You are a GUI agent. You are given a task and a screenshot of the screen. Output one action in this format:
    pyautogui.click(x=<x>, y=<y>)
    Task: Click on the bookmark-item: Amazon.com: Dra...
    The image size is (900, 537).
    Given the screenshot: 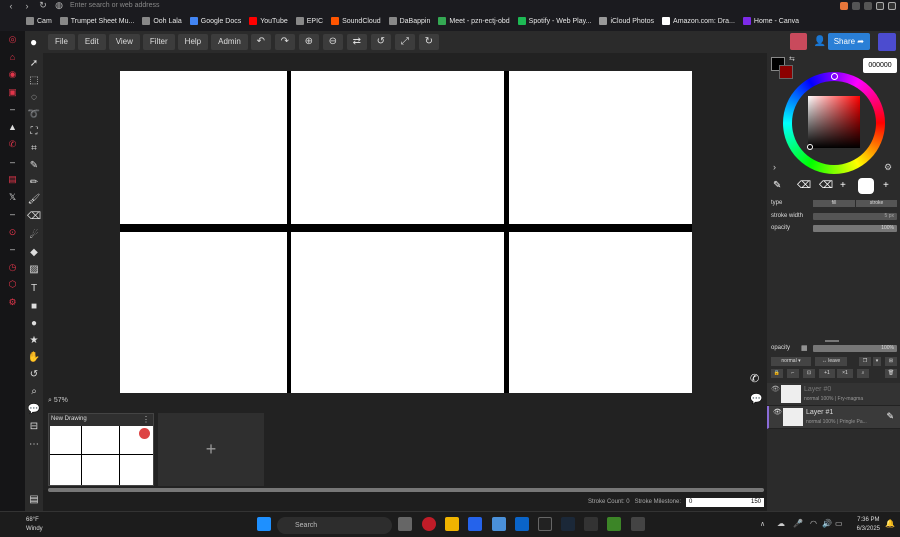 What is the action you would take?
    pyautogui.click(x=698, y=21)
    